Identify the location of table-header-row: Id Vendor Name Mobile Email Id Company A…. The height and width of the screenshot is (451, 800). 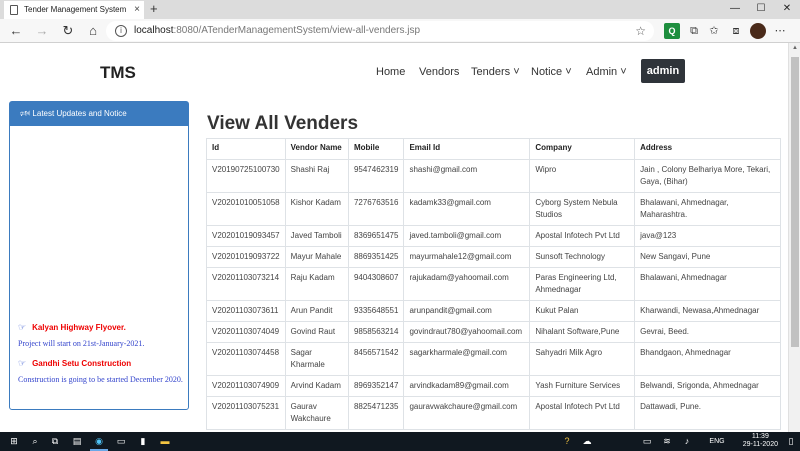
(493, 149).